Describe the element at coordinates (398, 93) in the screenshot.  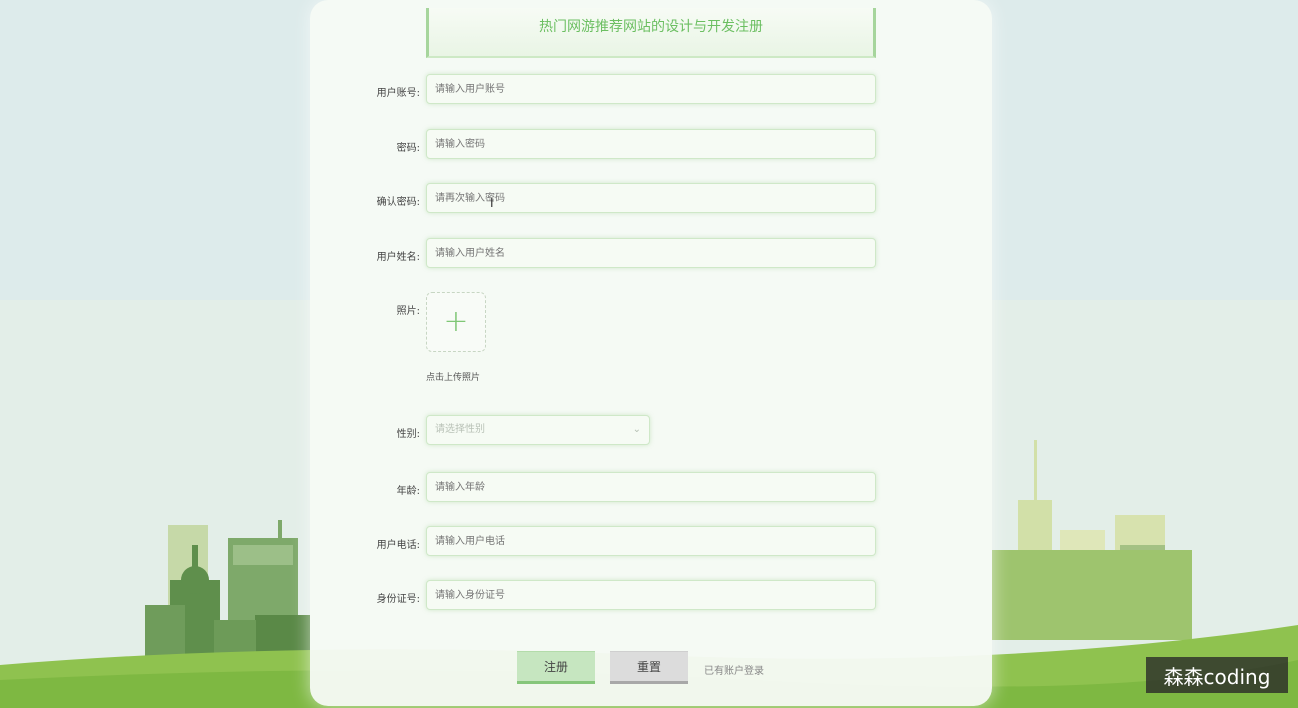
I see `account-label: 用户账号:` at that location.